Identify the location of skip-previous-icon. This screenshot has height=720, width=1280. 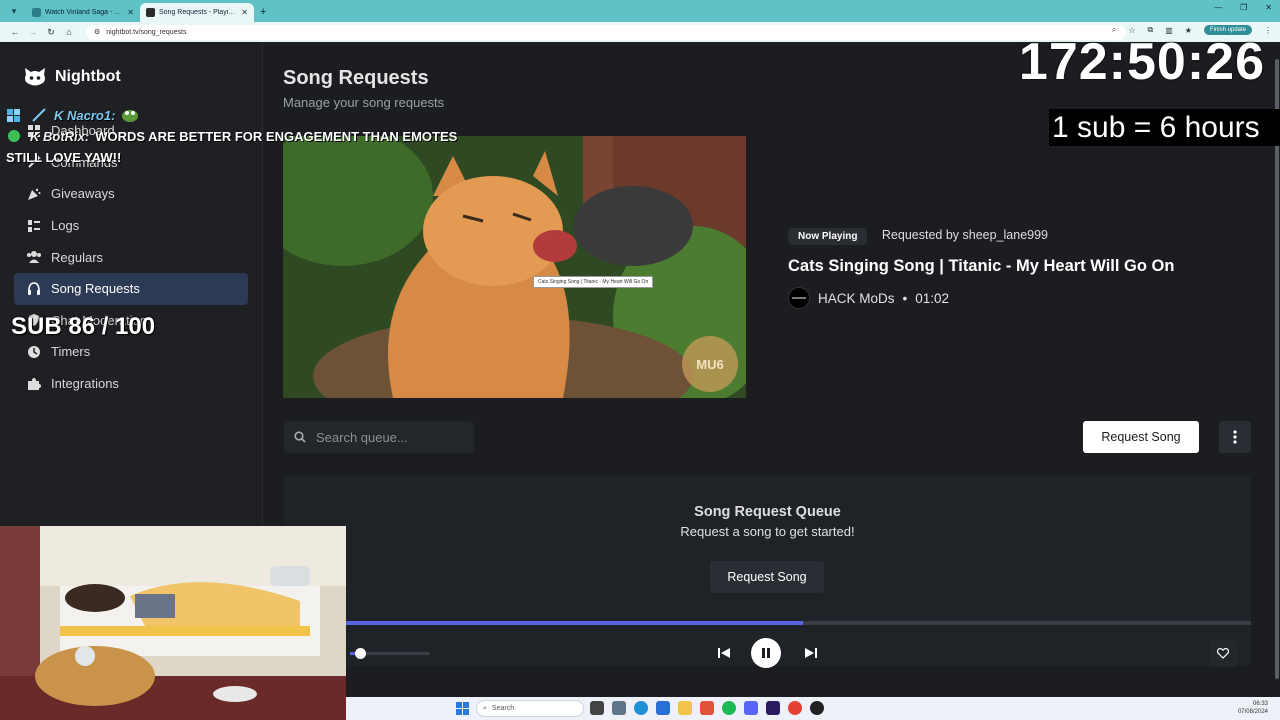
(724, 653).